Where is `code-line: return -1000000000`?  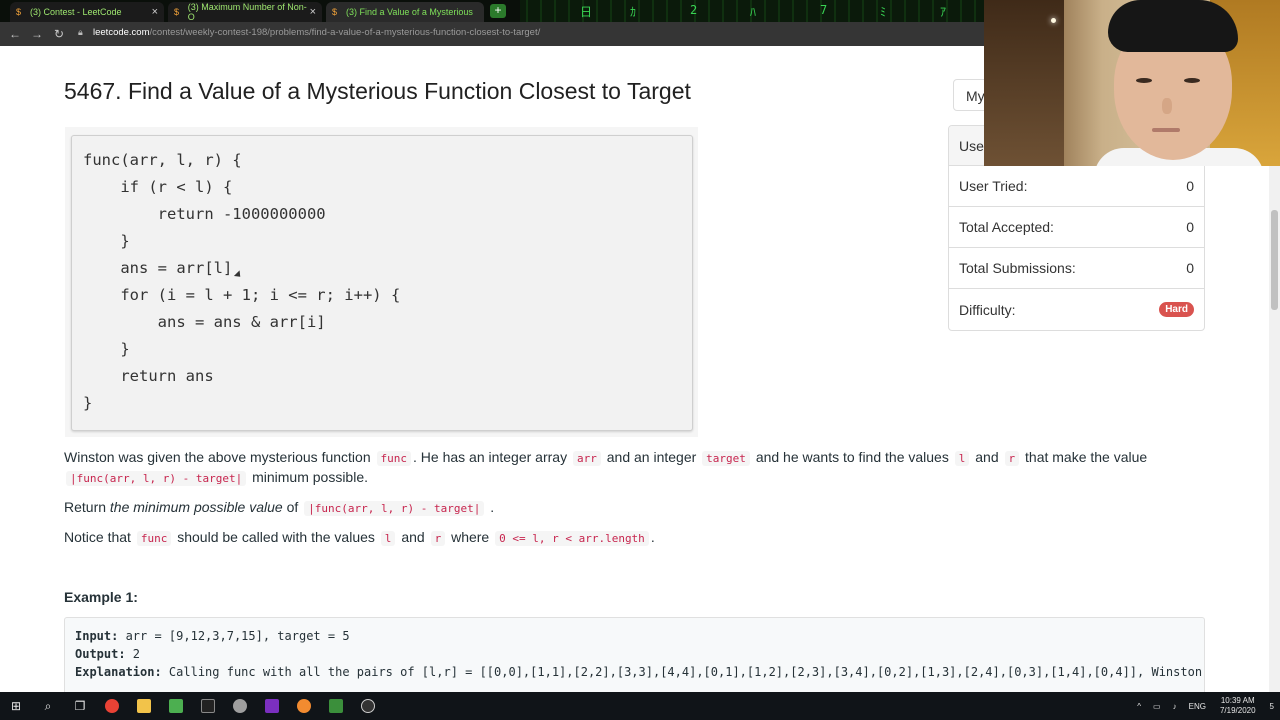 code-line: return -1000000000 is located at coordinates (204, 214).